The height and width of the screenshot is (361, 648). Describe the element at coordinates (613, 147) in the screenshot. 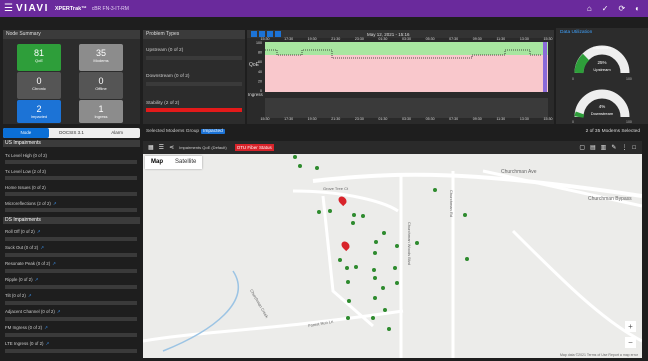

I see `edit-icon: ✎` at that location.